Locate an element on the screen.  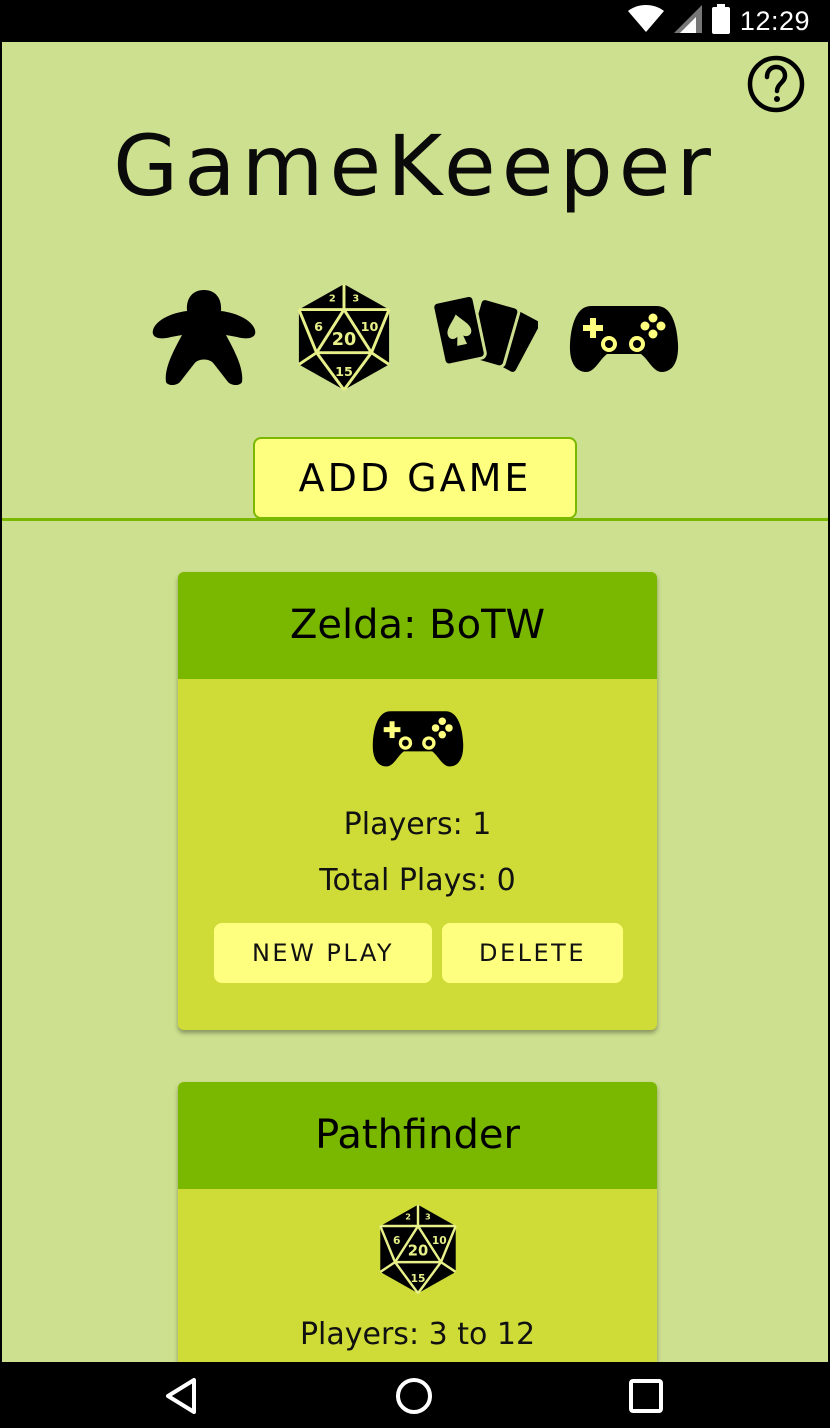
card-actions: NEW PLAY DELETE is located at coordinates (417, 968).